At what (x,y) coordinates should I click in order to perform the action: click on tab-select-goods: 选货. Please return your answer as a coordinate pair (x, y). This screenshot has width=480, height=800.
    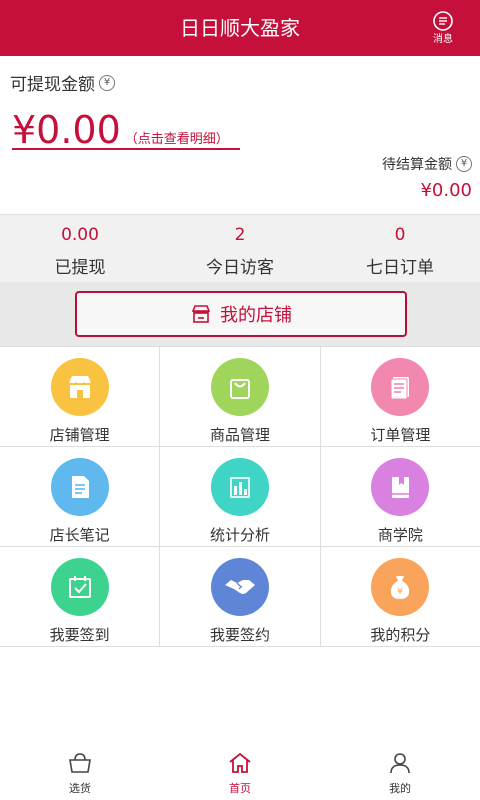
    Looking at the image, I should click on (80, 772).